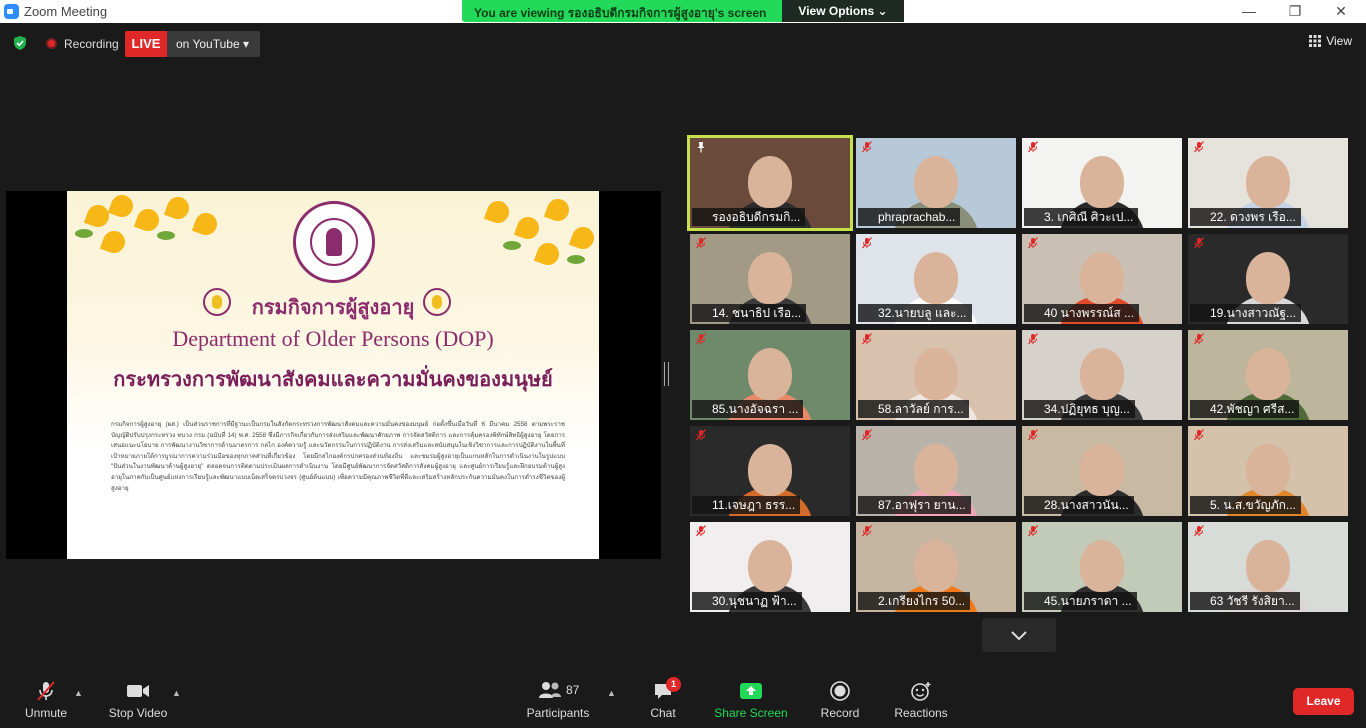 The width and height of the screenshot is (1366, 728). Describe the element at coordinates (701, 147) in the screenshot. I see `pin-icon` at that location.